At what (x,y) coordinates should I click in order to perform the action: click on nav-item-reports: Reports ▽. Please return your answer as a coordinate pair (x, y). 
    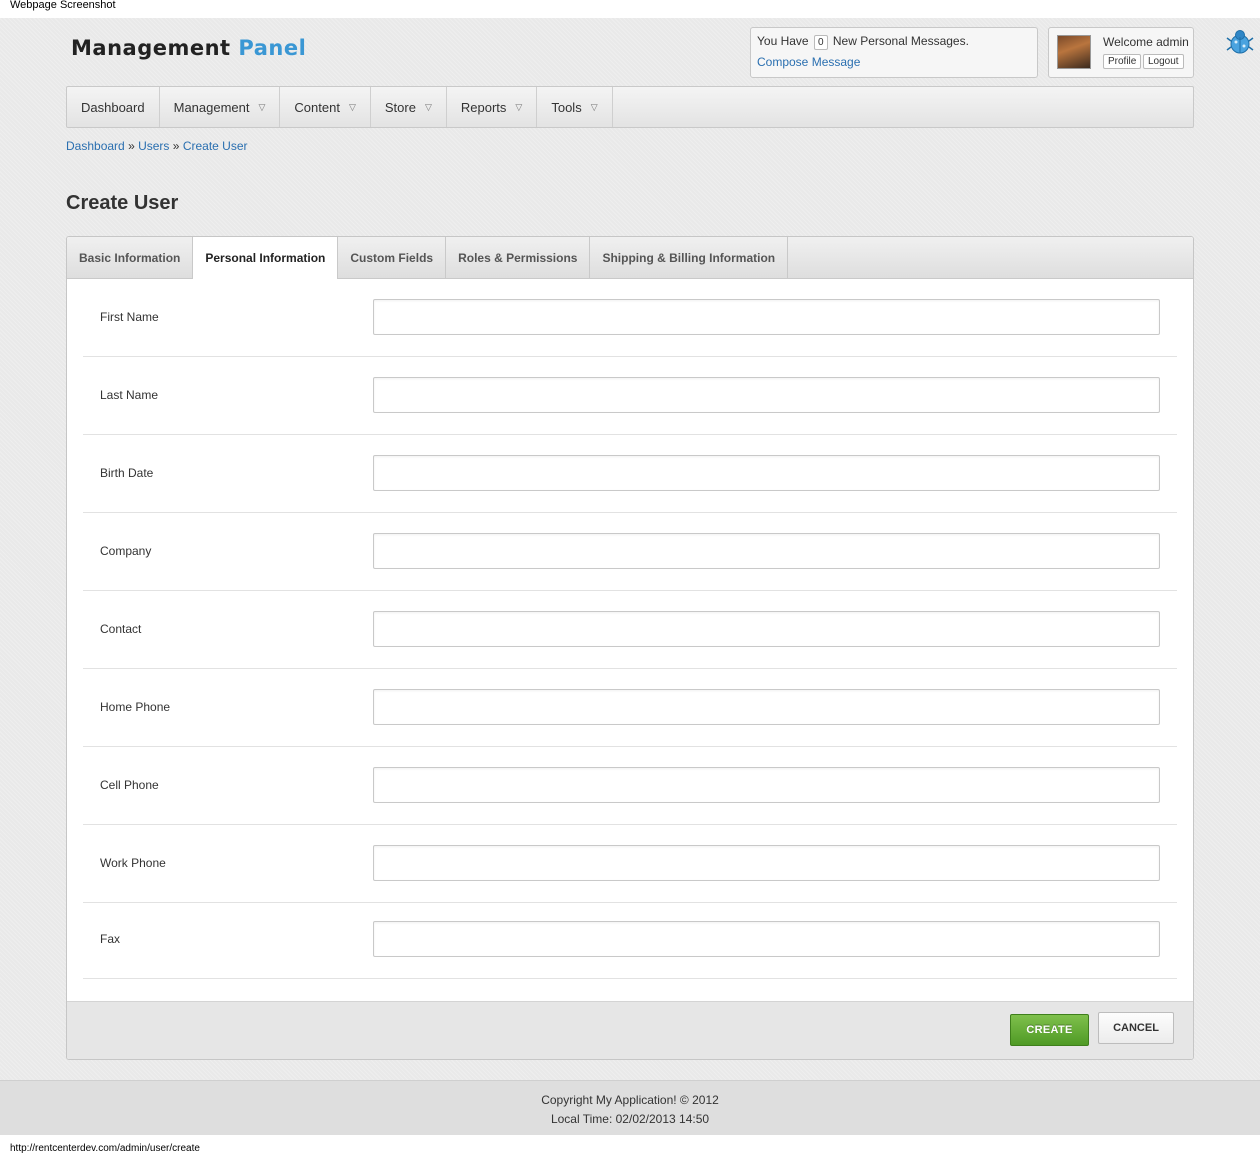
    Looking at the image, I should click on (492, 107).